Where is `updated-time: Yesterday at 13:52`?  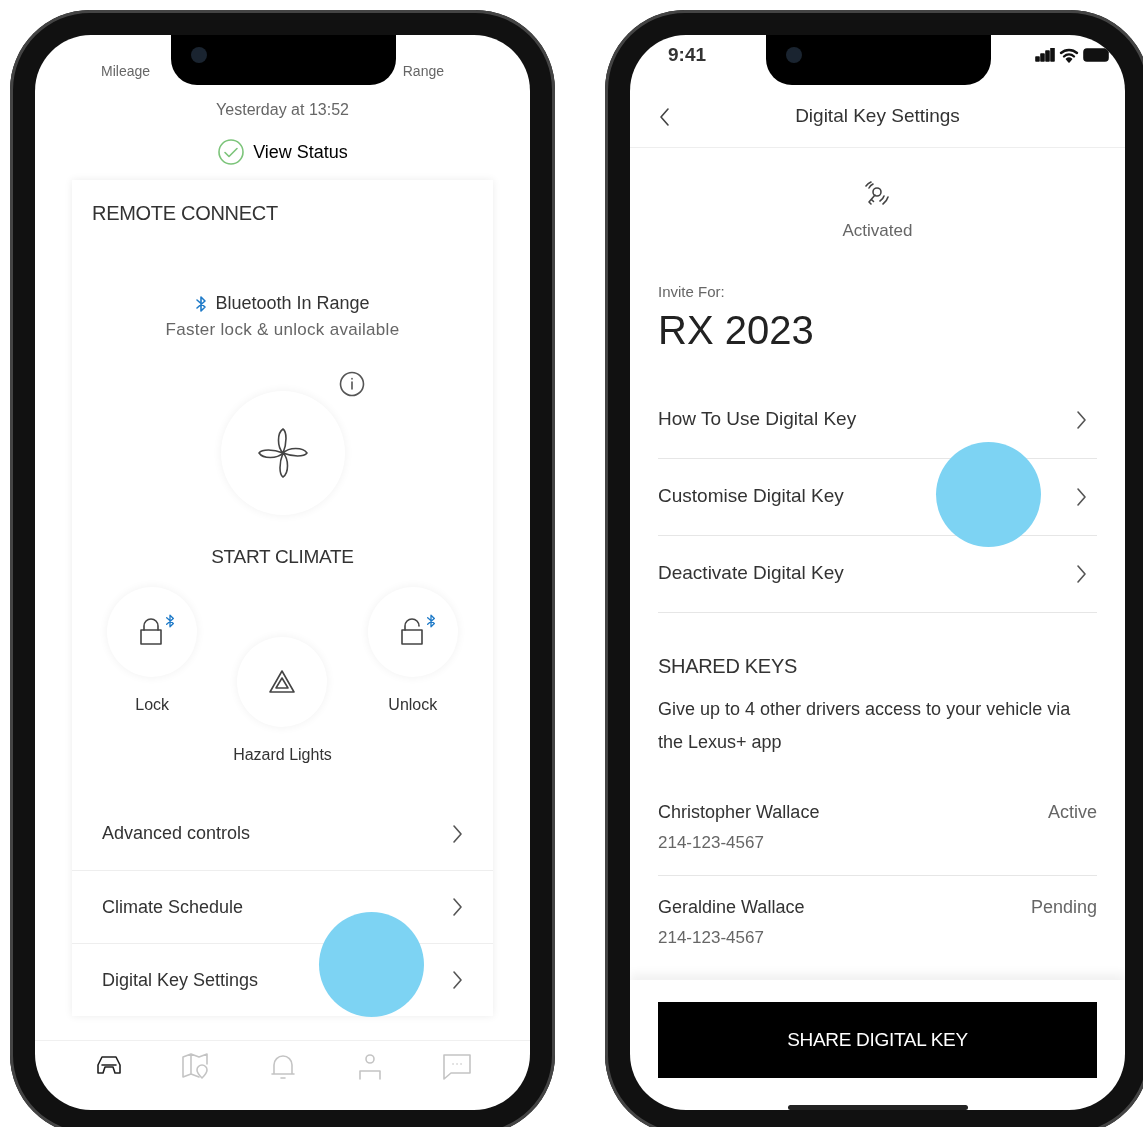
updated-time: Yesterday at 13:52 is located at coordinates (282, 110).